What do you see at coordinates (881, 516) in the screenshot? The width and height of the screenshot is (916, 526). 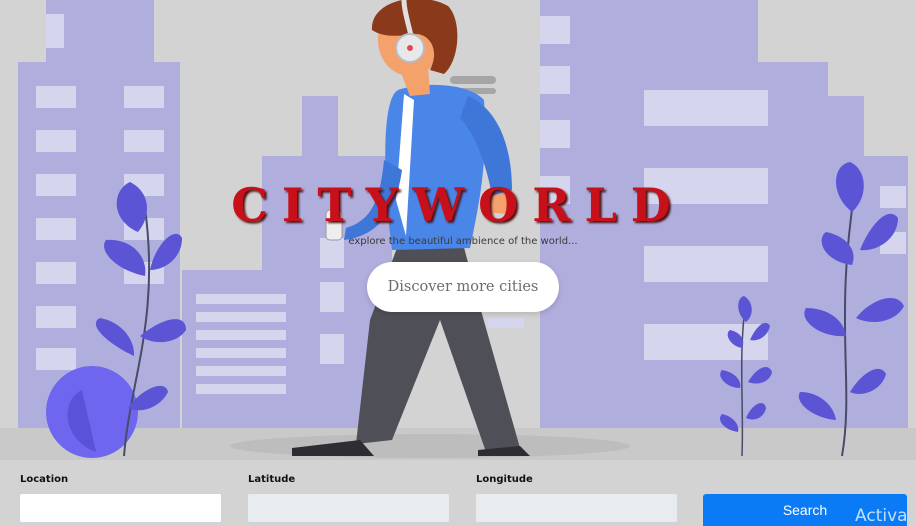 I see `activate-windows-watermark: Activa` at bounding box center [881, 516].